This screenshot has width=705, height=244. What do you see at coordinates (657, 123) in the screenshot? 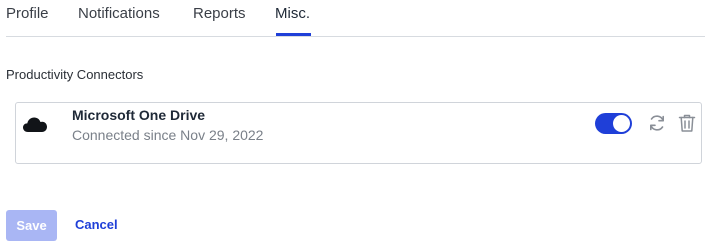
I see `refresh-icon` at bounding box center [657, 123].